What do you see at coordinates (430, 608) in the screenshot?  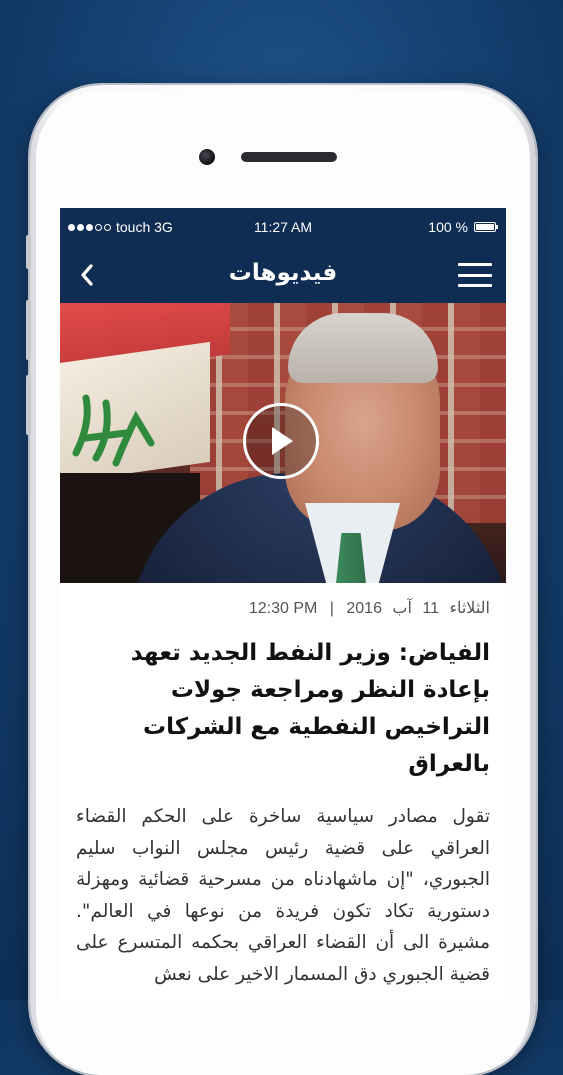 I see `date-num: 11` at bounding box center [430, 608].